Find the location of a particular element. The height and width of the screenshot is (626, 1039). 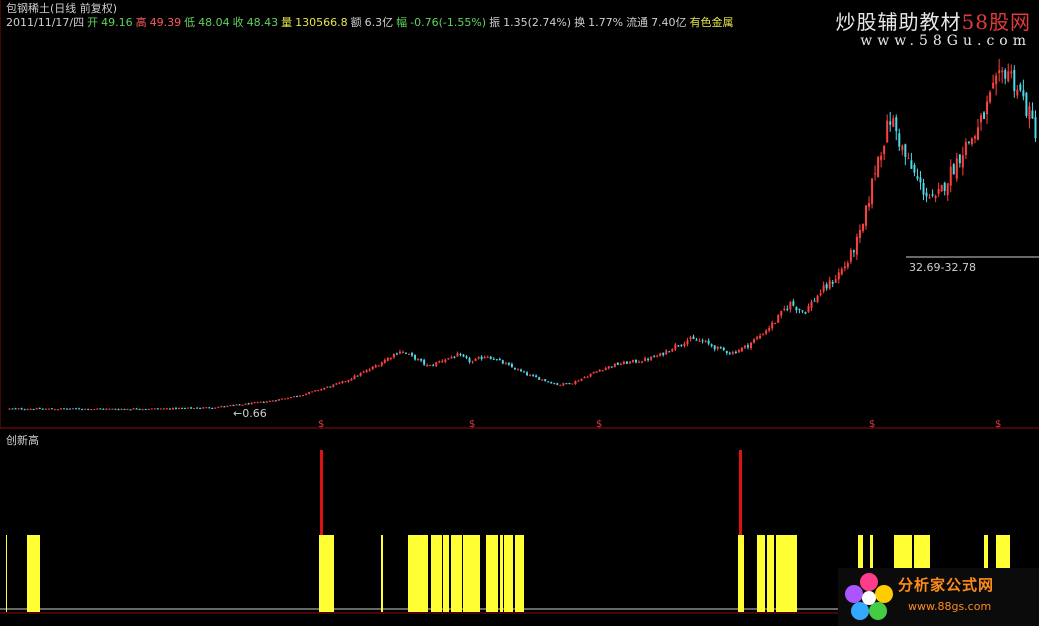

close-label: 收 is located at coordinates (238, 22).